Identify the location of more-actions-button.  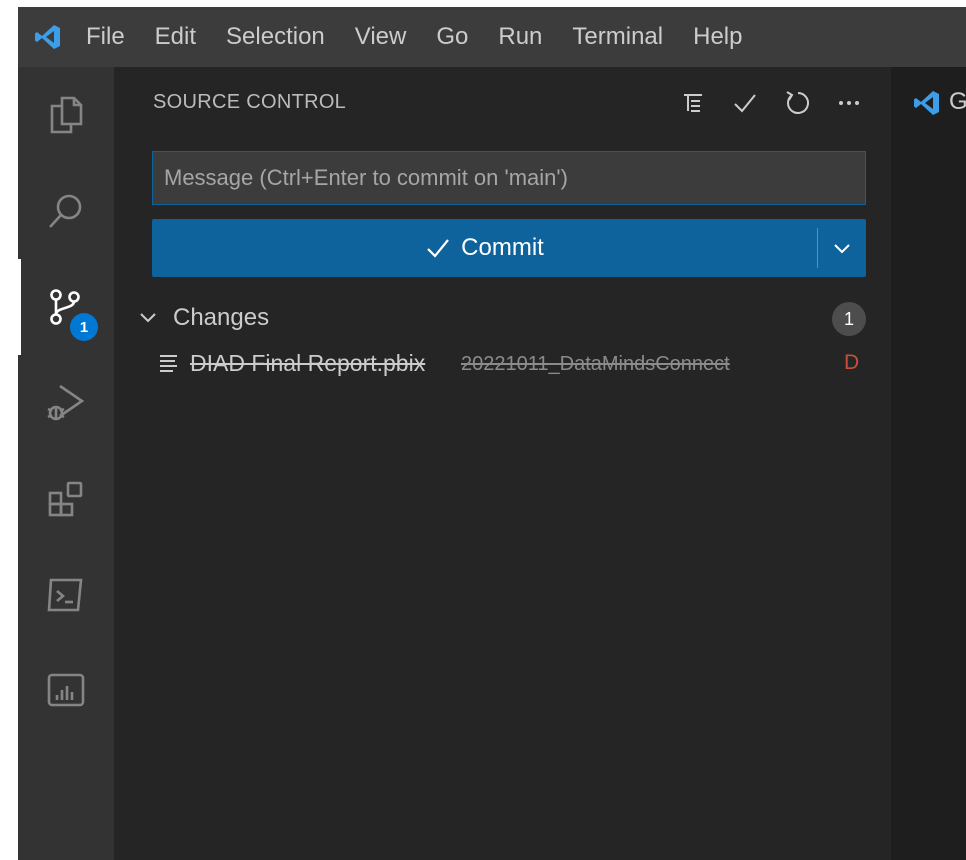
(849, 103).